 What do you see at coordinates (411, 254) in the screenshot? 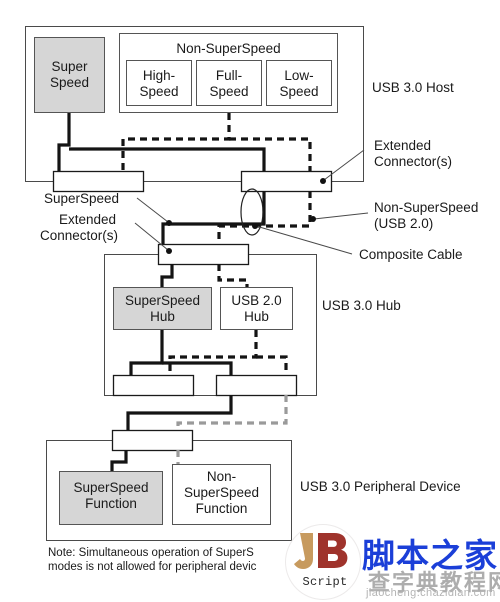
I see `callout-composite-cable: Composite Cable` at bounding box center [411, 254].